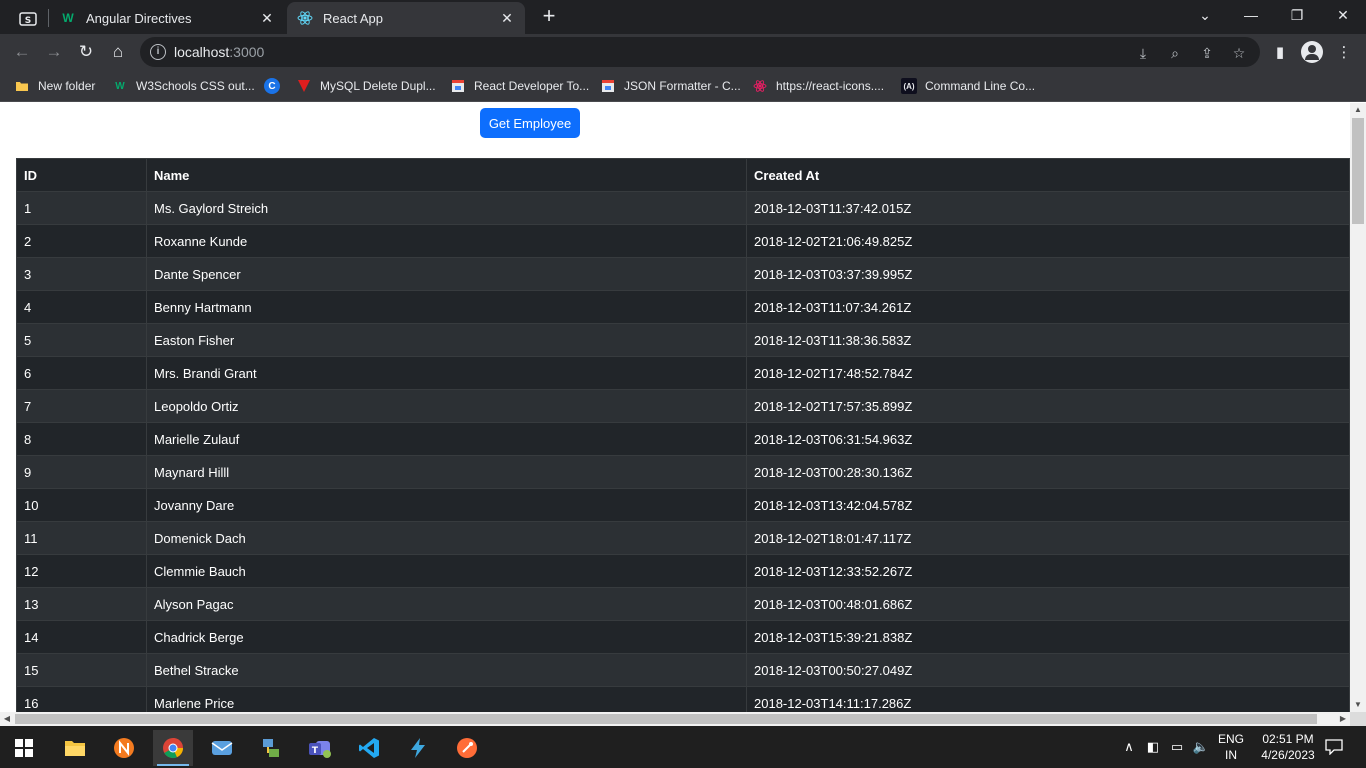 The image size is (1366, 768). I want to click on zoom-icon: ⌕, so click(1175, 53).